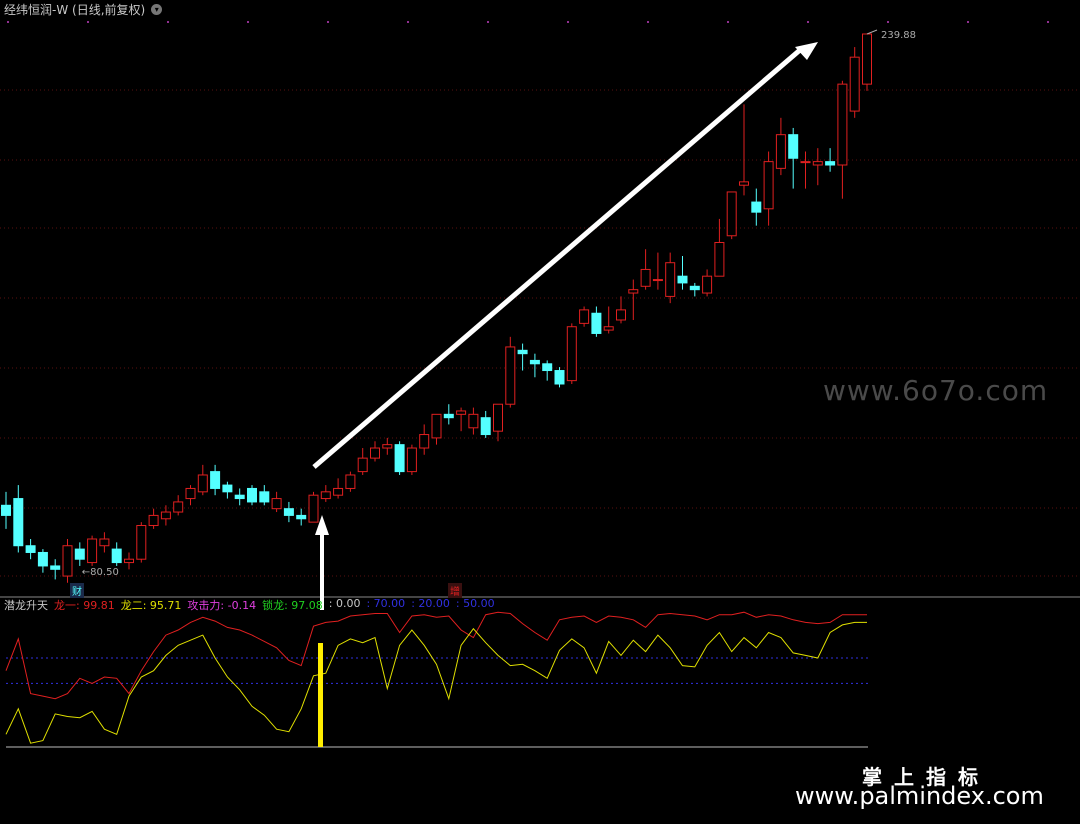 This screenshot has width=1080, height=824. Describe the element at coordinates (386, 603) in the screenshot. I see `indicator-item-5: : 70.00` at that location.